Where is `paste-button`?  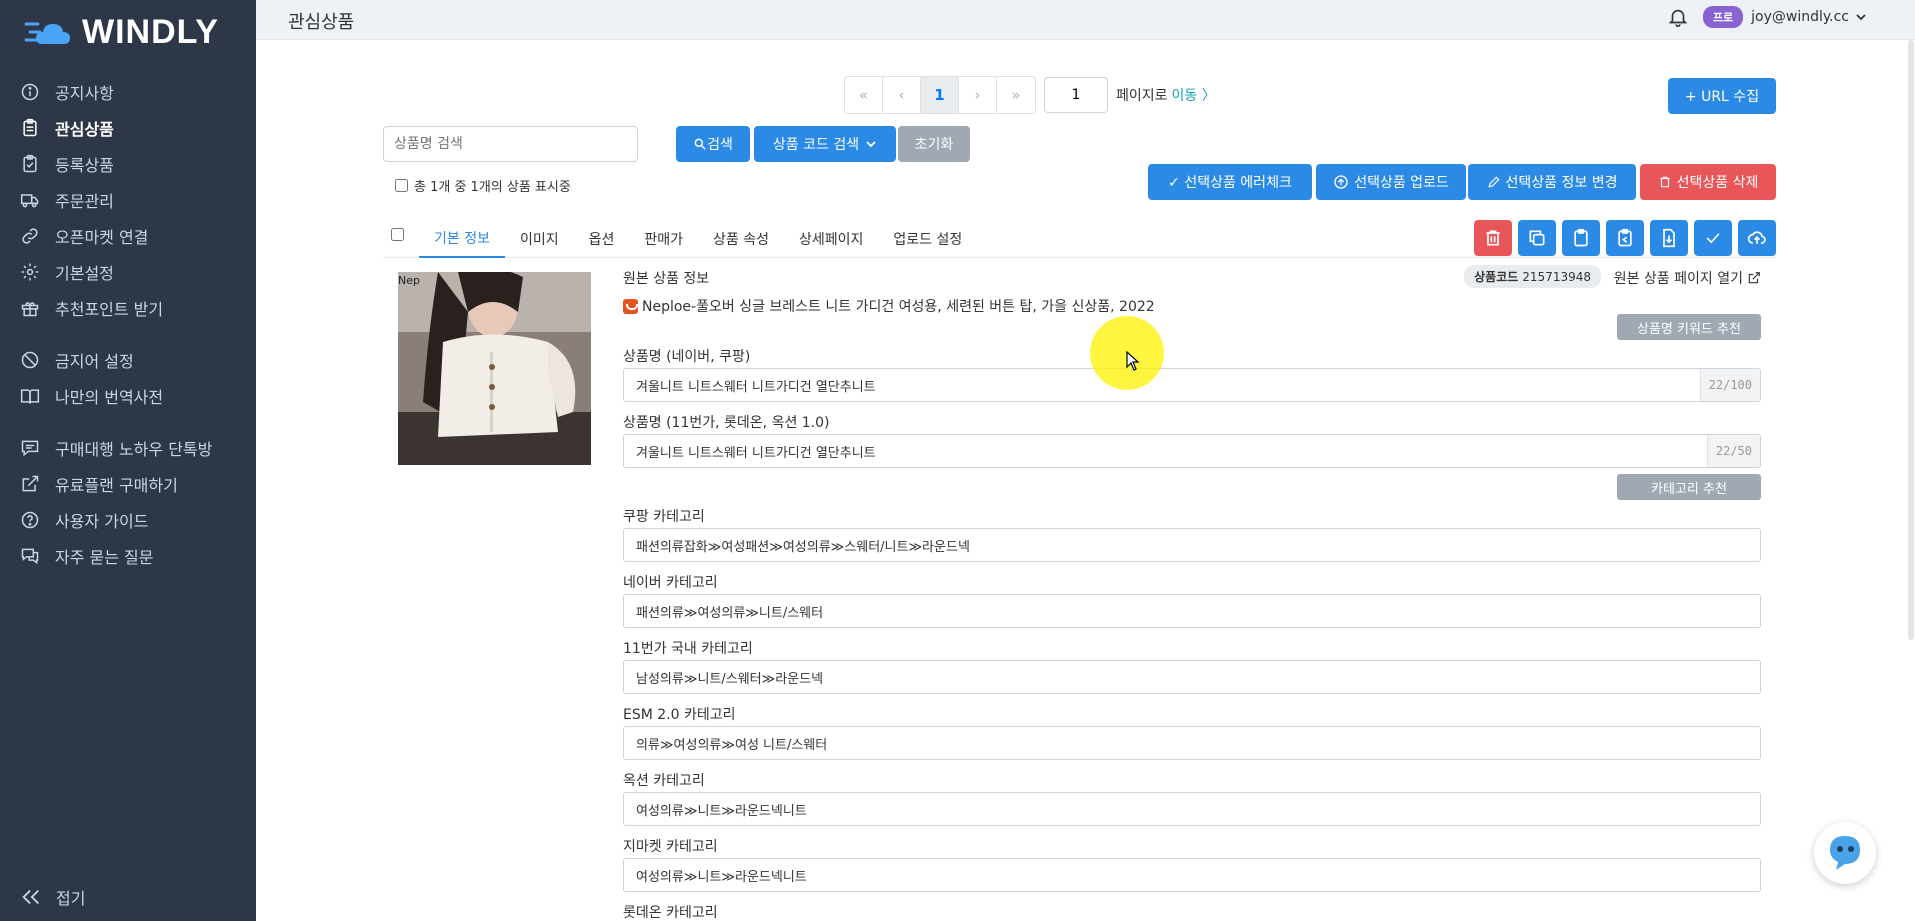
paste-button is located at coordinates (1625, 238).